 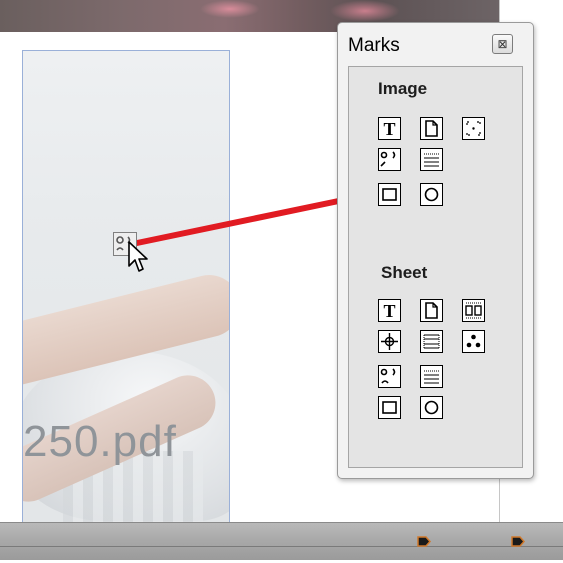 I want to click on timeline-track, so click(x=281, y=546).